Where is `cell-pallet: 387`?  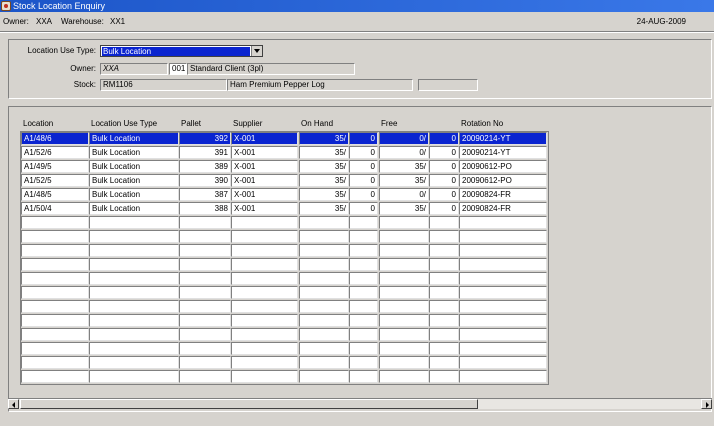
cell-pallet: 387 is located at coordinates (205, 194).